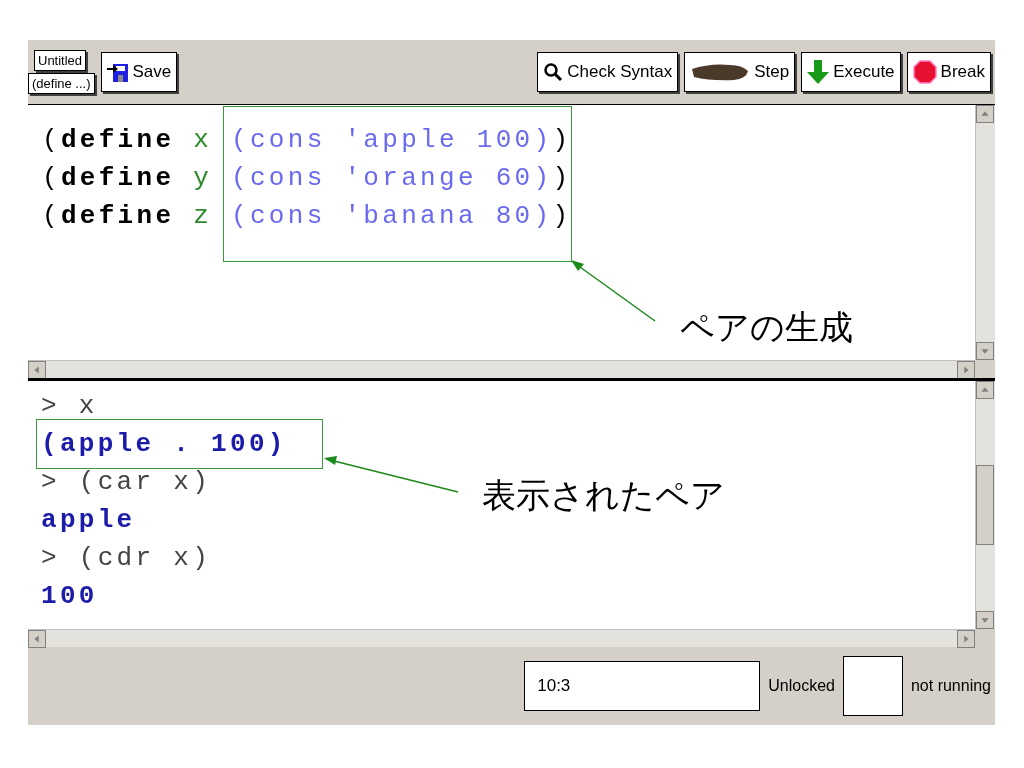 This screenshot has width=1024, height=768. Describe the element at coordinates (851, 72) in the screenshot. I see `execute-button: Execute` at that location.